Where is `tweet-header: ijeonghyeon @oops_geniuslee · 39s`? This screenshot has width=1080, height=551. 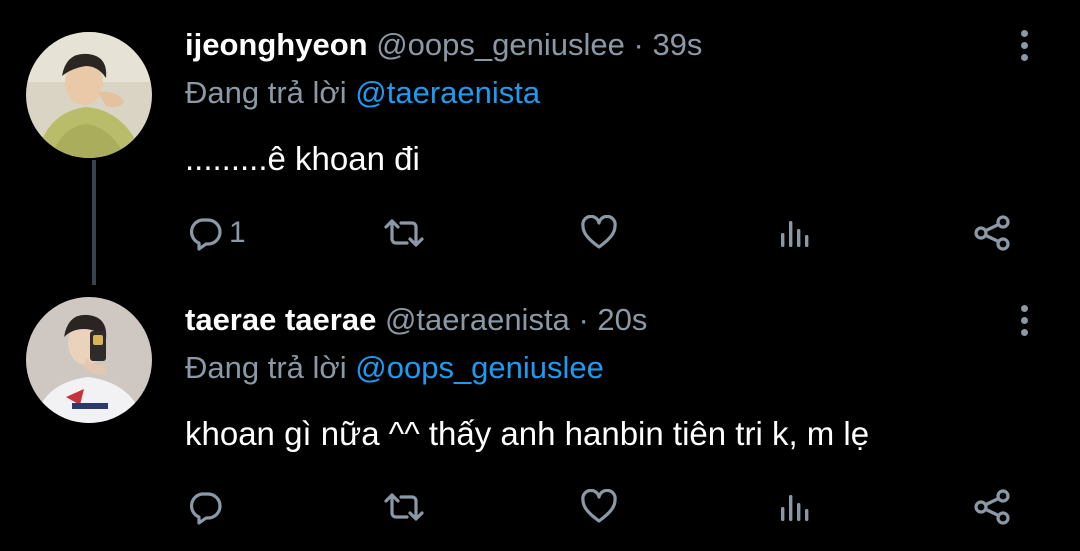
tweet-header: ijeonghyeon @oops_geniuslee · 39s is located at coordinates (443, 45).